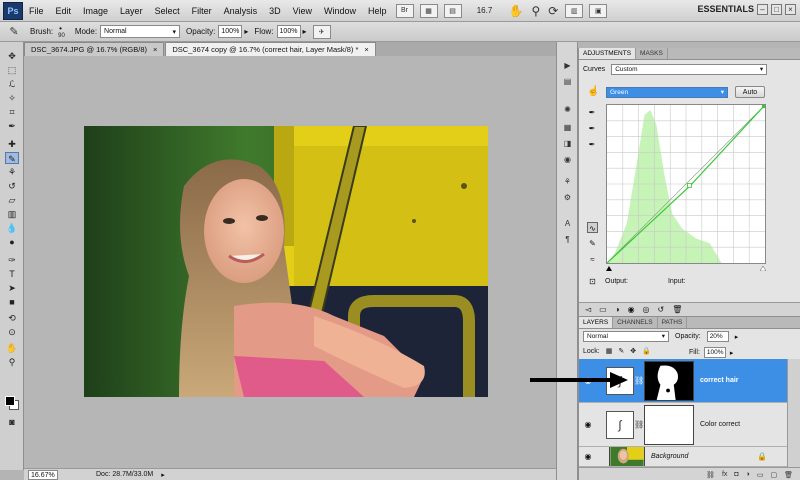  Describe the element at coordinates (36, 11) in the screenshot. I see `menu-file: File` at that location.